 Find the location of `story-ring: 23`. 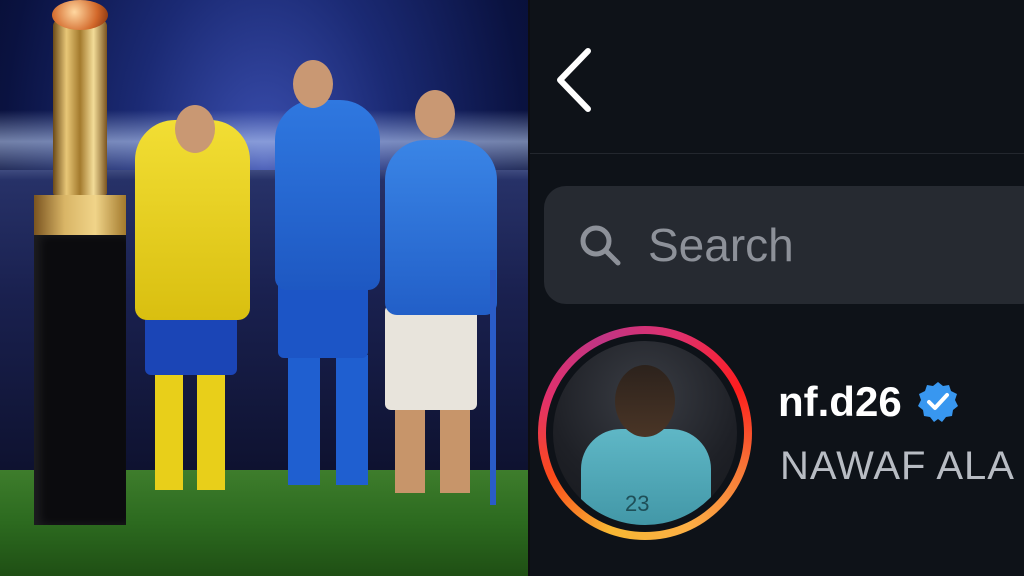

story-ring: 23 is located at coordinates (645, 433).